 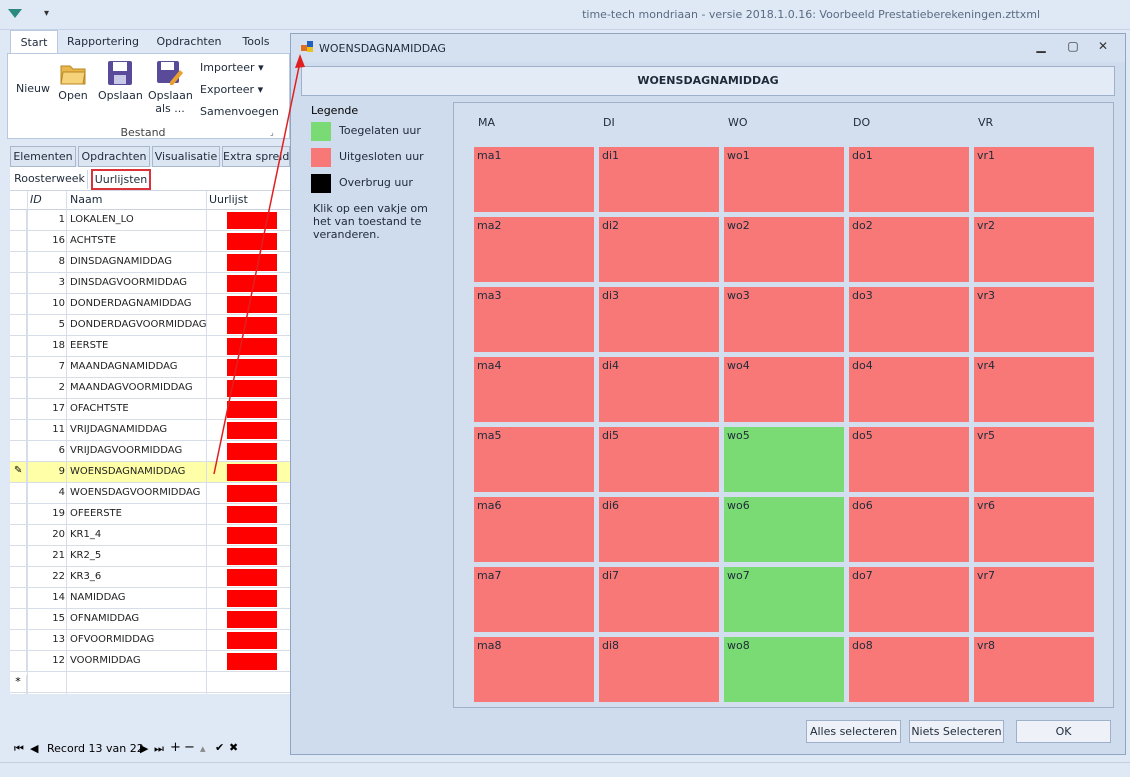 What do you see at coordinates (659, 459) in the screenshot?
I see `hour-cell: di5` at bounding box center [659, 459].